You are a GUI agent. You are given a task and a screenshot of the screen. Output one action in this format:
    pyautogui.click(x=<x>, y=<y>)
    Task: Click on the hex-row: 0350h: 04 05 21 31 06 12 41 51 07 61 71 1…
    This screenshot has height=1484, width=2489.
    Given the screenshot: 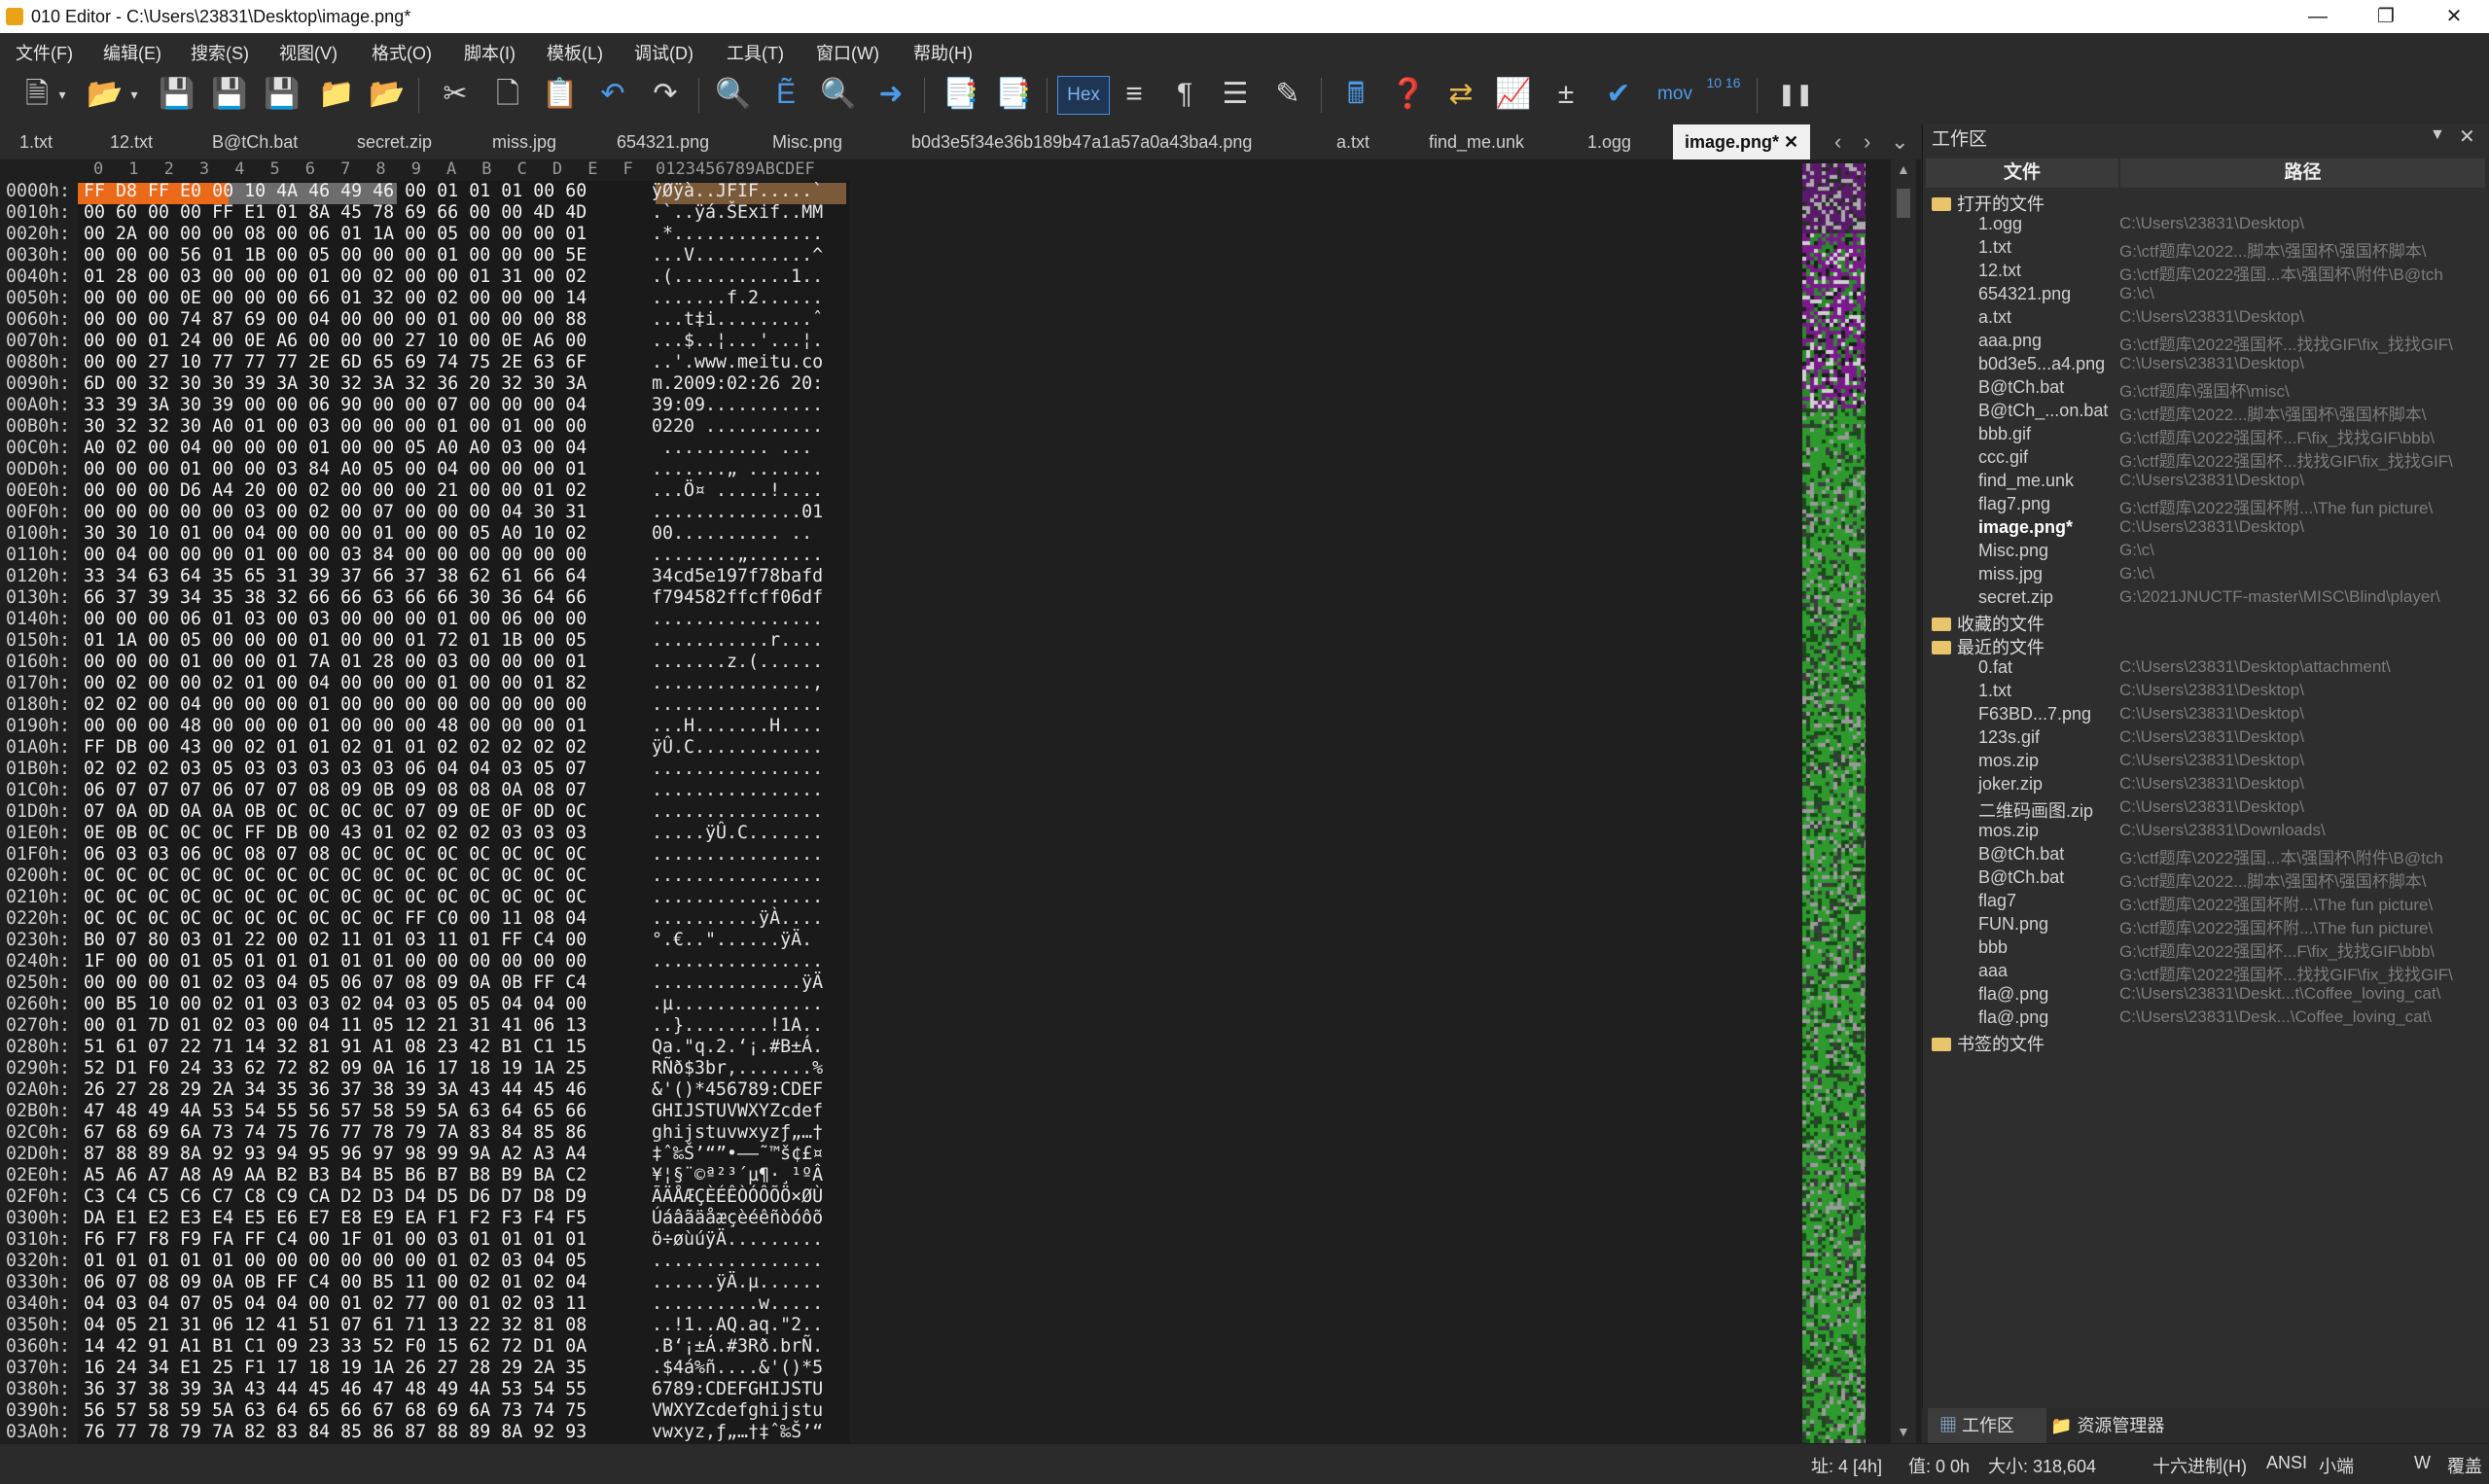 What is the action you would take?
    pyautogui.click(x=411, y=1326)
    